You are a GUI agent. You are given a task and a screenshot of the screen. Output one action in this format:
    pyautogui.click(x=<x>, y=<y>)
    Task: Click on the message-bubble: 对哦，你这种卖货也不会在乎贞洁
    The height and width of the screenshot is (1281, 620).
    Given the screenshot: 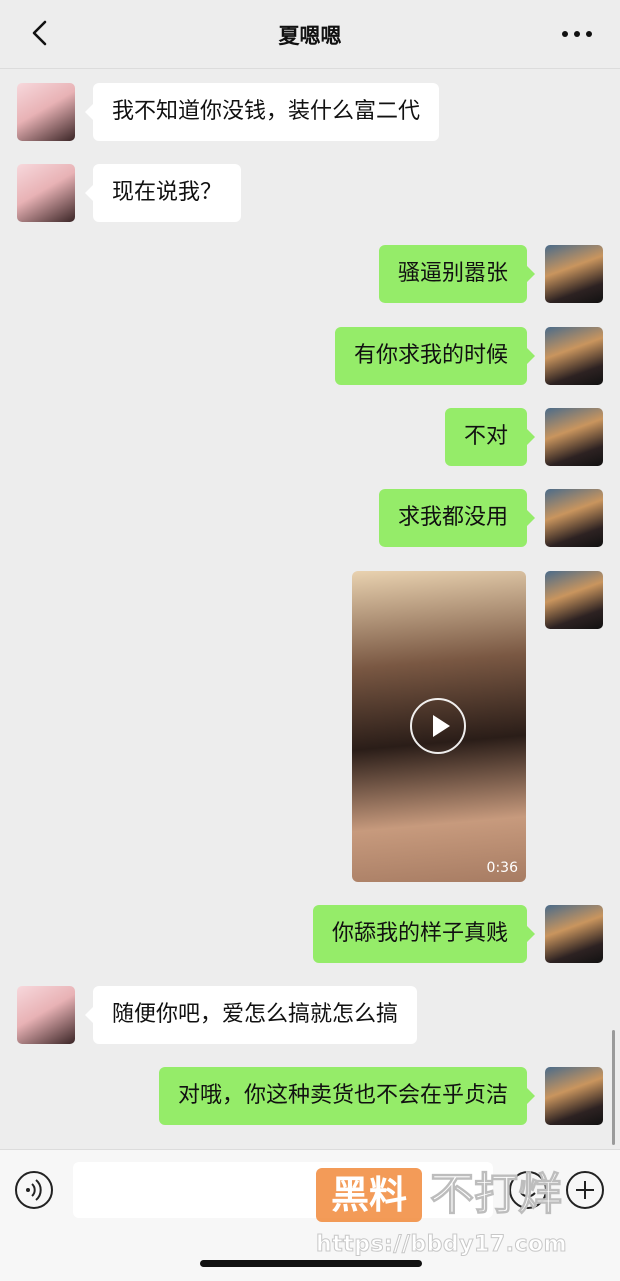 What is the action you would take?
    pyautogui.click(x=347, y=1096)
    